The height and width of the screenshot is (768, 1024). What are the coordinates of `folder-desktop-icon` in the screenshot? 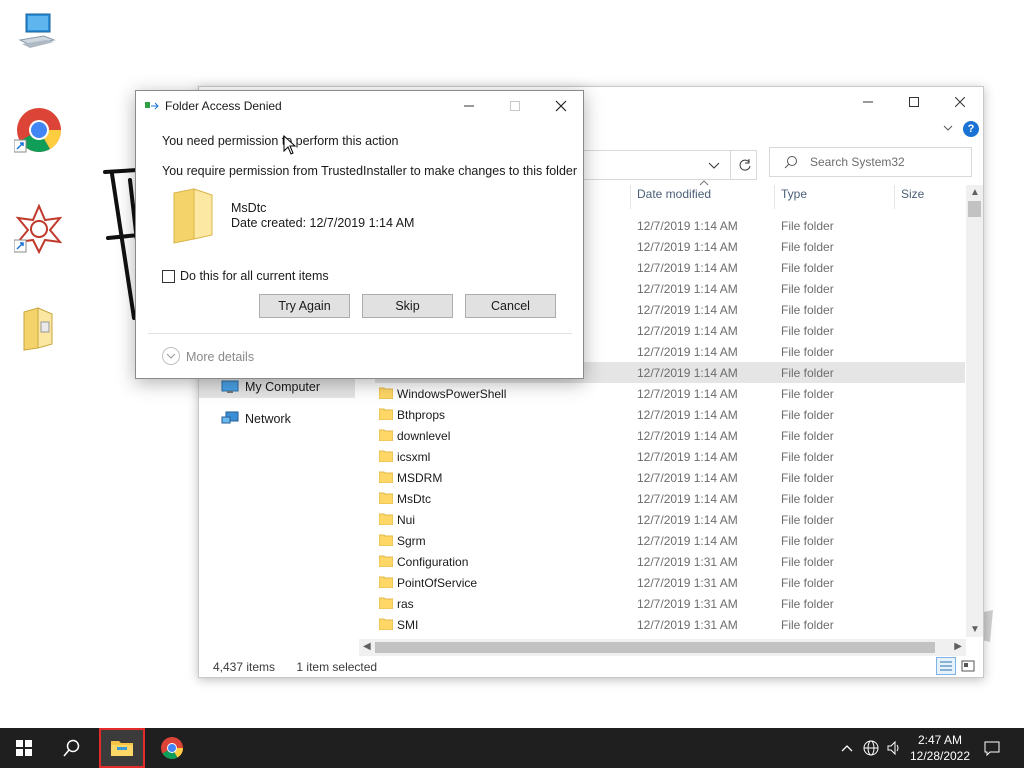 It's located at (39, 330).